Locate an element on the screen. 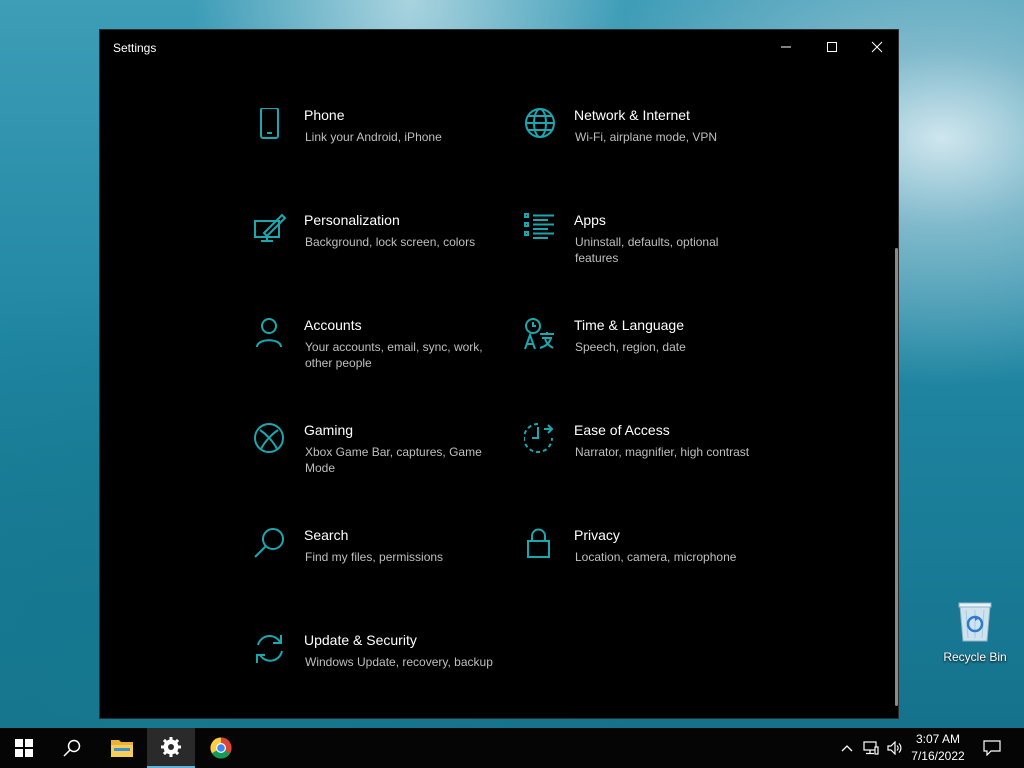  file-explorer-icon is located at coordinates (122, 748).